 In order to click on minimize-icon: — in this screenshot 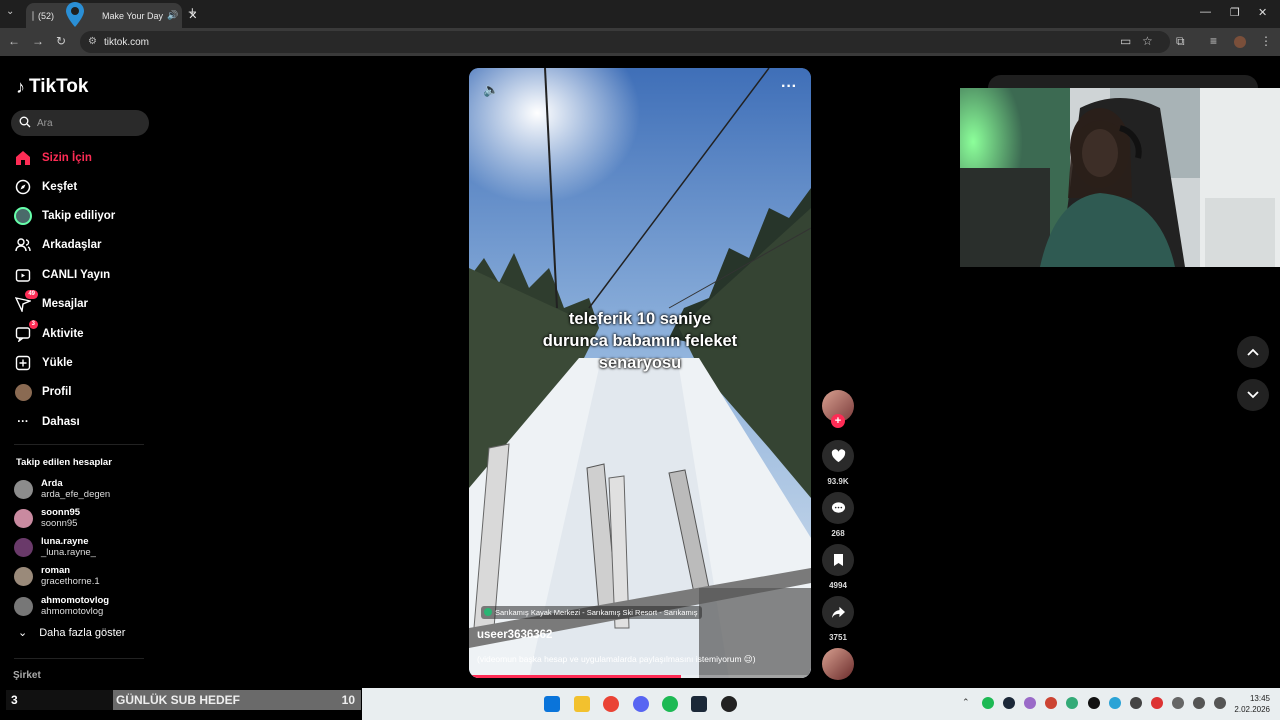, I will do `click(1205, 12)`.